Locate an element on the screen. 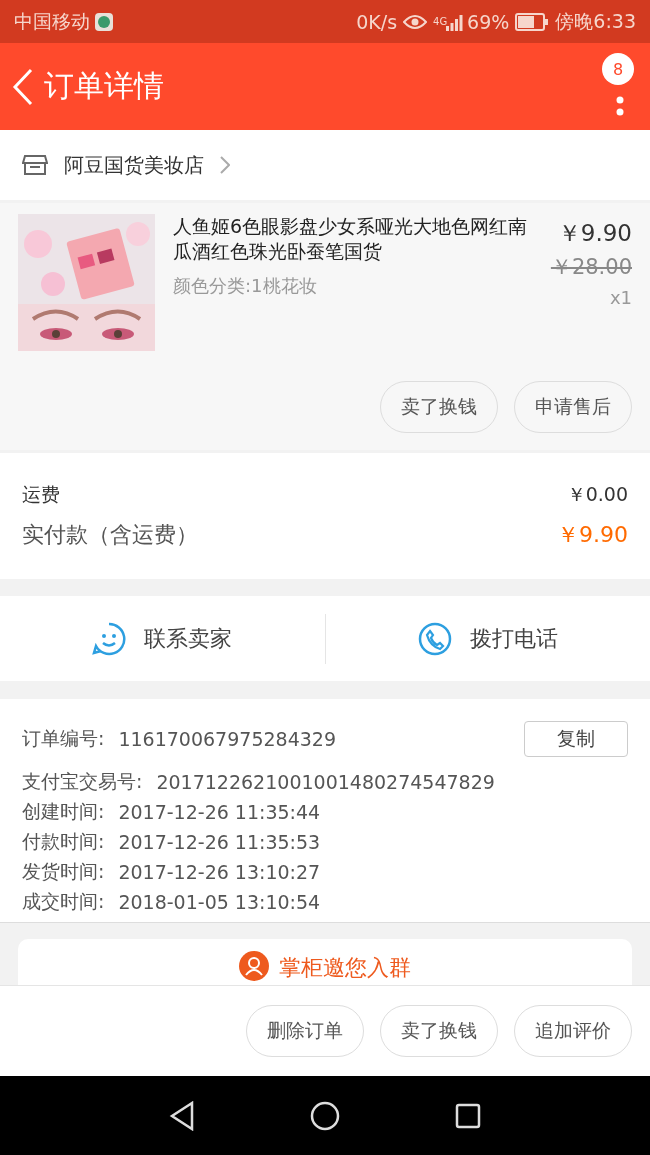  product-title: 人鱼姬6色眼影盘少女系哑光大地色网红南瓜酒红色珠光卧蚕笔国货 is located at coordinates (350, 239).